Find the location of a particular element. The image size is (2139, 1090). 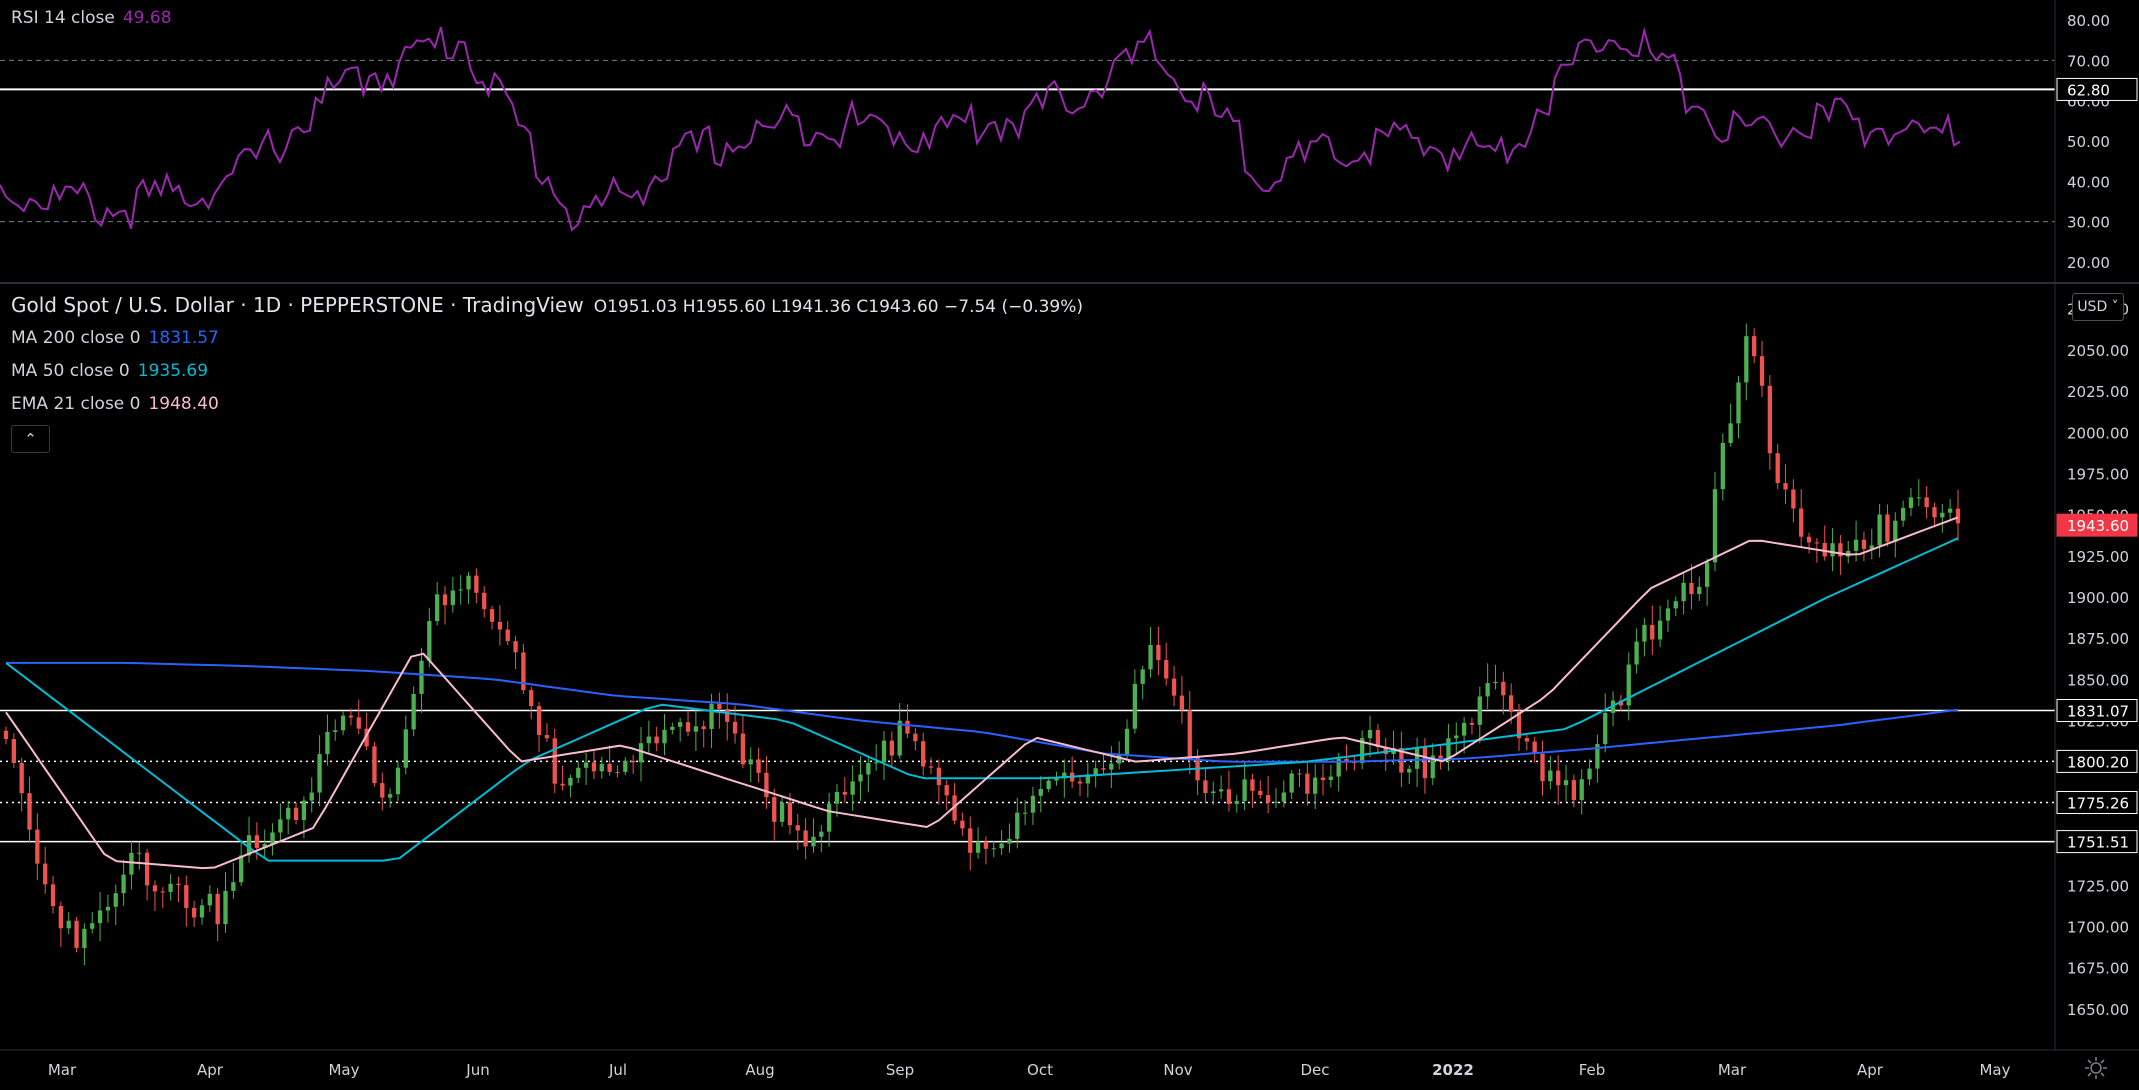

currency-button: USD ˅ is located at coordinates (2098, 307).